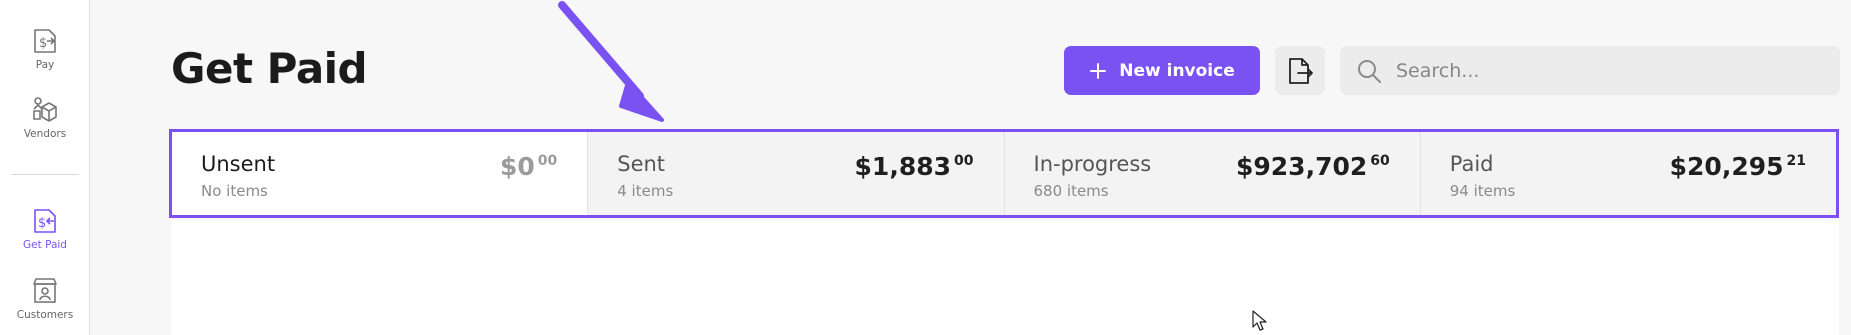 The image size is (1851, 335). Describe the element at coordinates (269, 68) in the screenshot. I see `page-title: Get Paid` at that location.